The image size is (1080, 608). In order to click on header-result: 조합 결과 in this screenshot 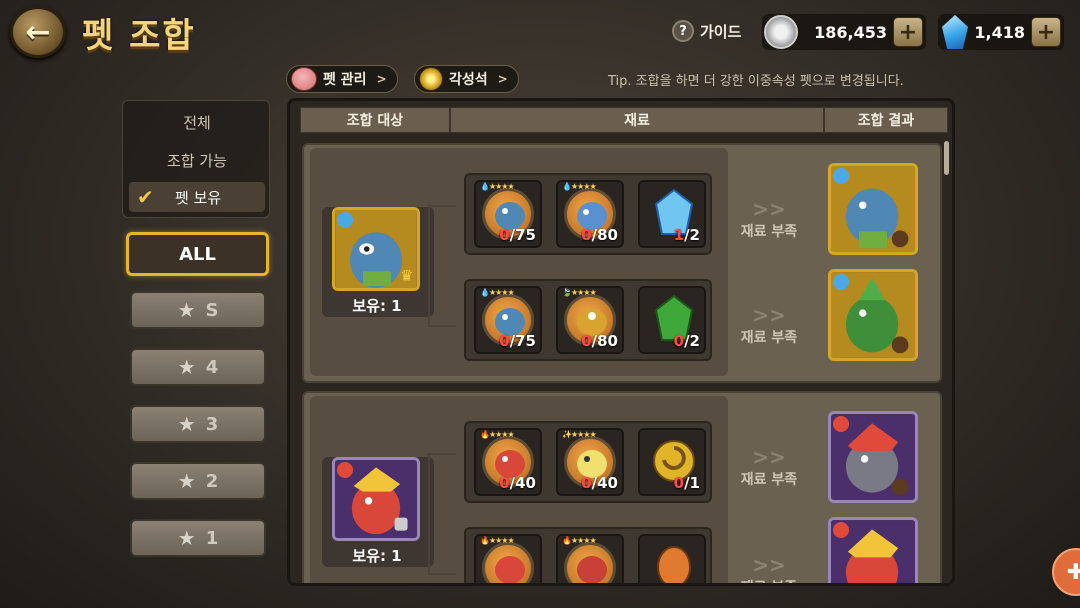, I will do `click(886, 120)`.